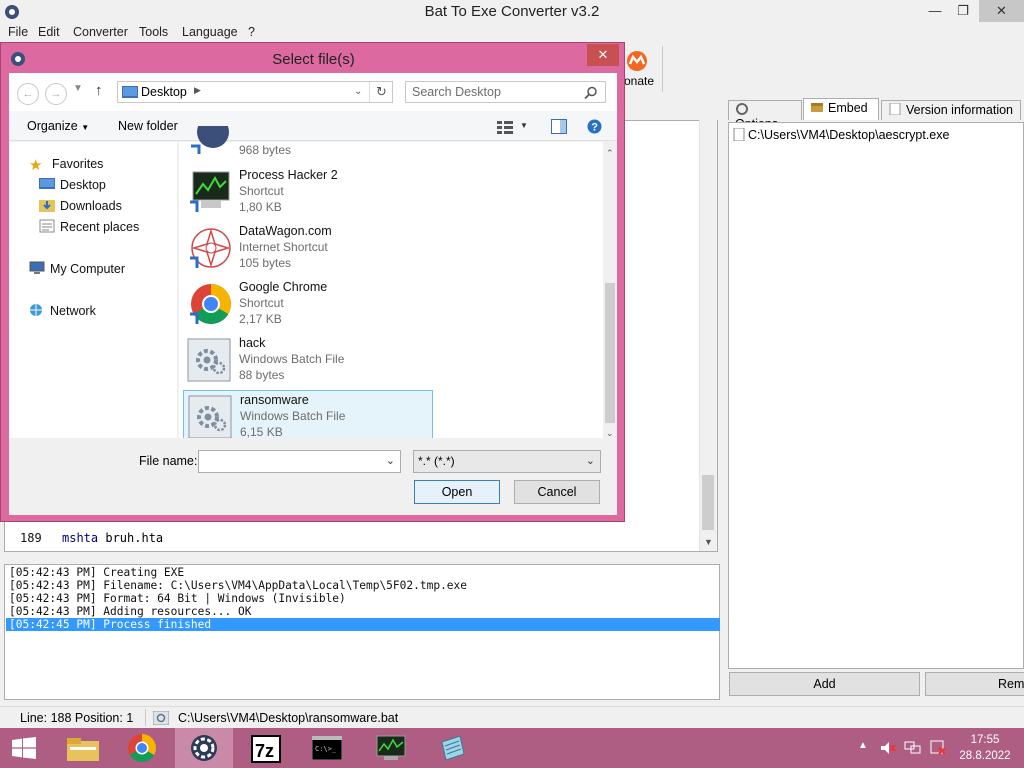 The image size is (1024, 768). What do you see at coordinates (938, 748) in the screenshot?
I see `action-center-icon` at bounding box center [938, 748].